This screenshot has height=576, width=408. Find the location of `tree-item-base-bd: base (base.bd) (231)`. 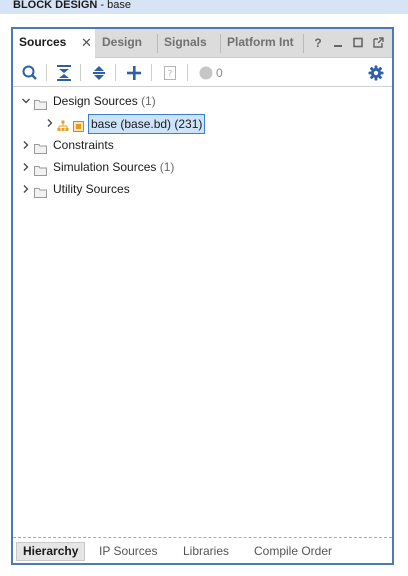

tree-item-base-bd: base (base.bd) (231) is located at coordinates (202, 123).